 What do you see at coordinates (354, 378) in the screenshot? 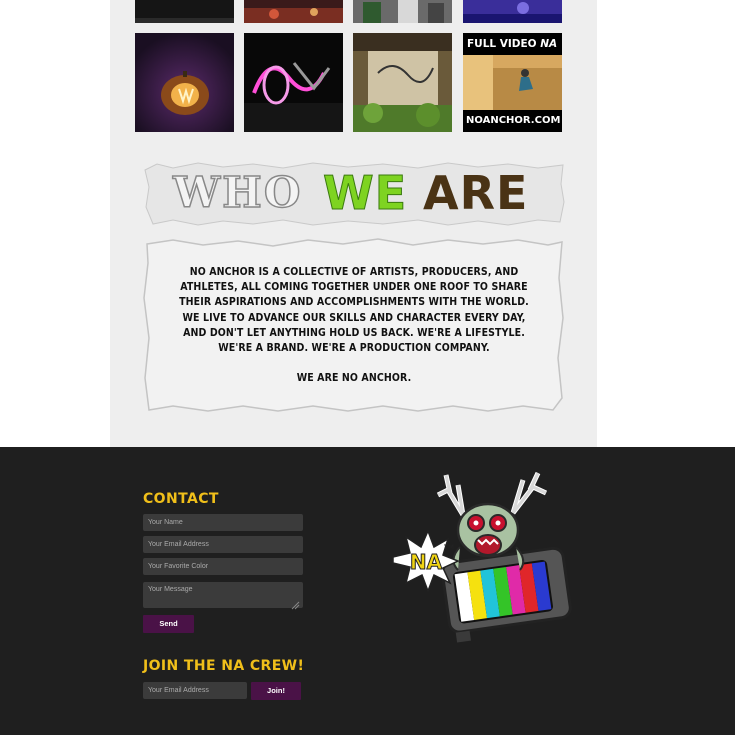
I see `about-tagline: We are No Anchor.` at bounding box center [354, 378].